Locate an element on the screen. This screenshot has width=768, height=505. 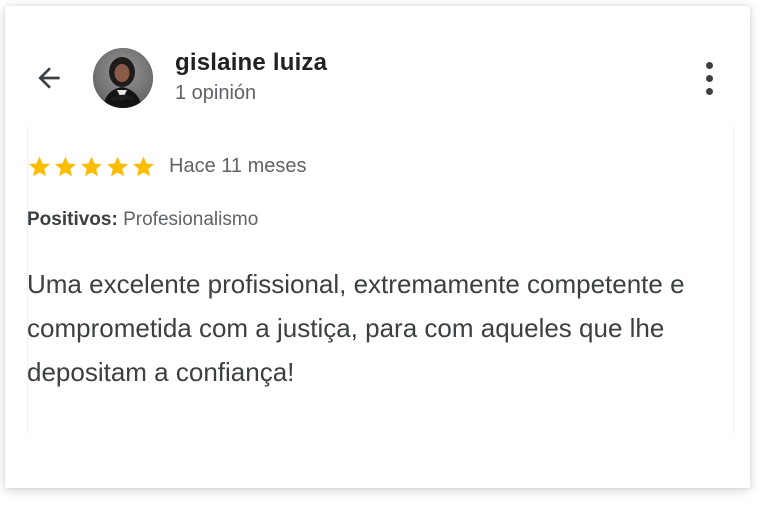
more-options-button is located at coordinates (709, 78).